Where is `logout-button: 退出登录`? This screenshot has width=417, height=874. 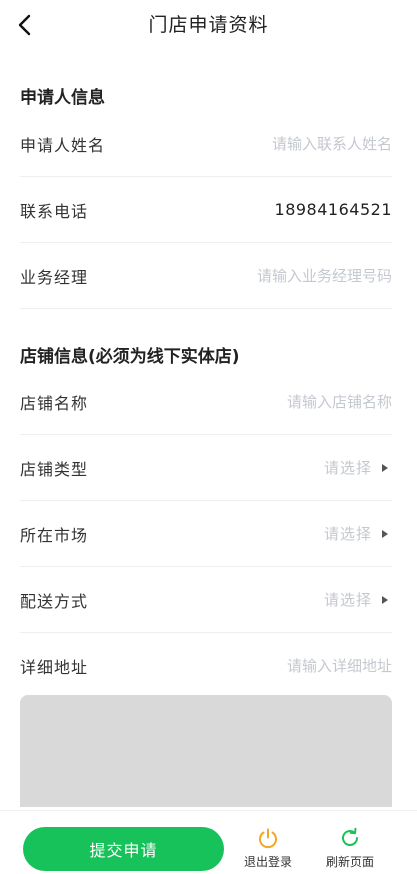 logout-button: 退出登录 is located at coordinates (268, 848).